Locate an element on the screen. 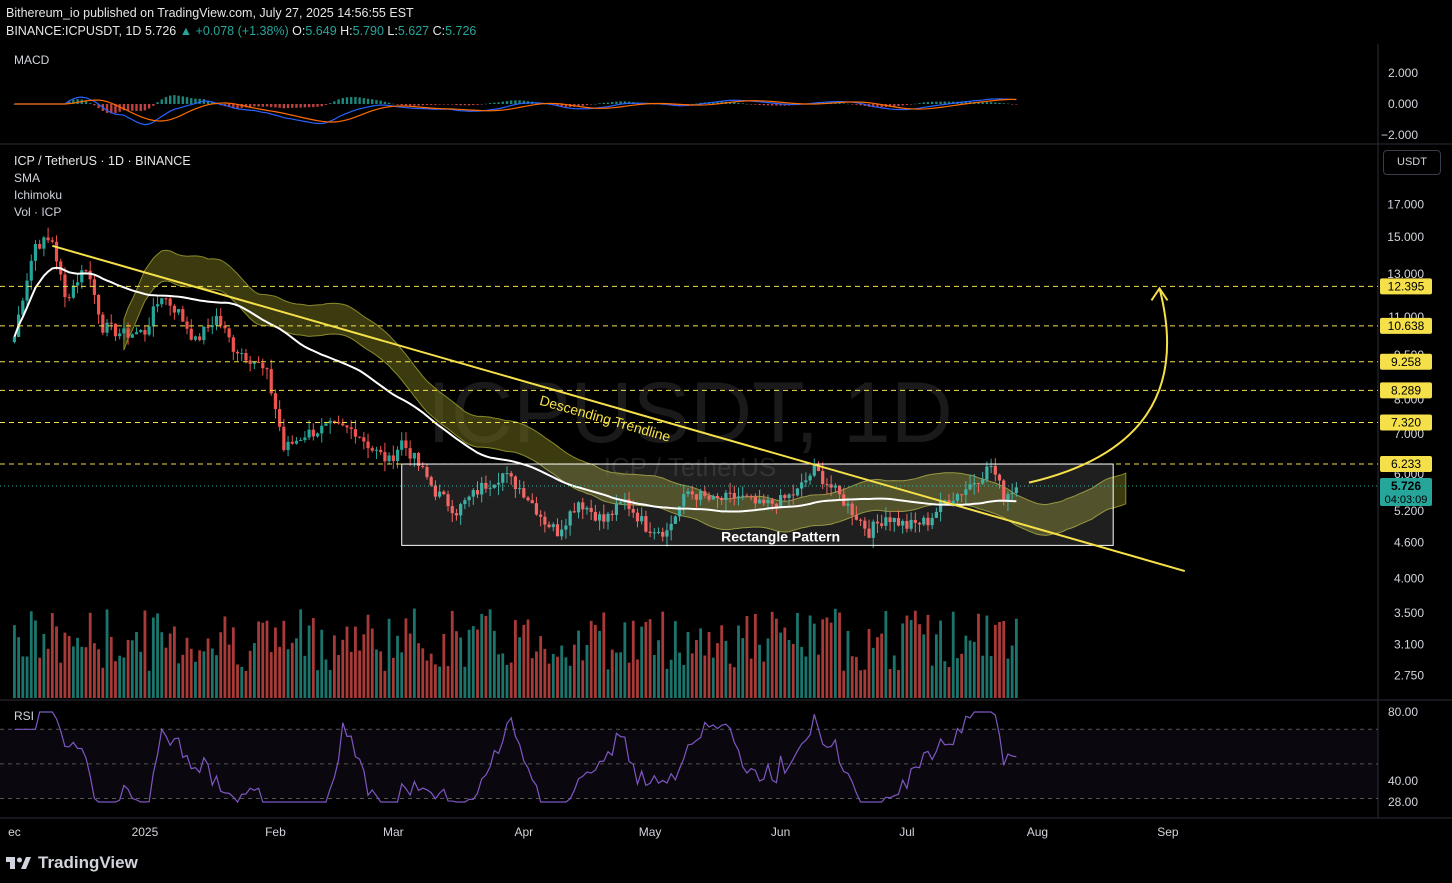 The image size is (1452, 883). tradingview-logo: TradingView is located at coordinates (72, 863).